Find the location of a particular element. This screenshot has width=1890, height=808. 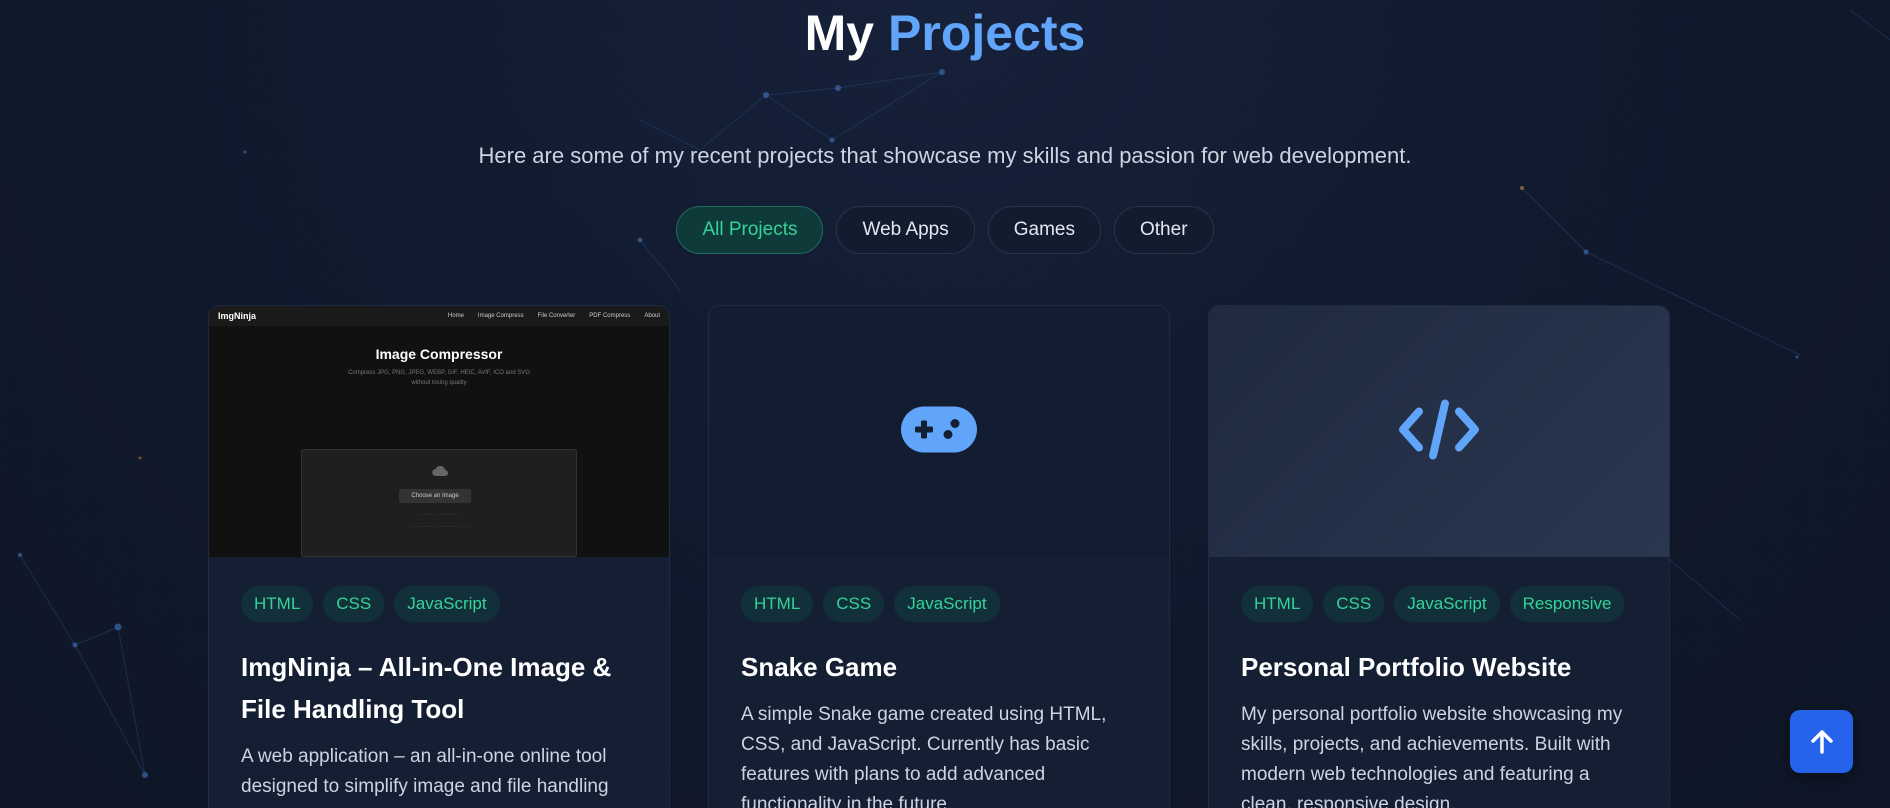

screenshot-choose-button: Choose an Image is located at coordinates (435, 496).